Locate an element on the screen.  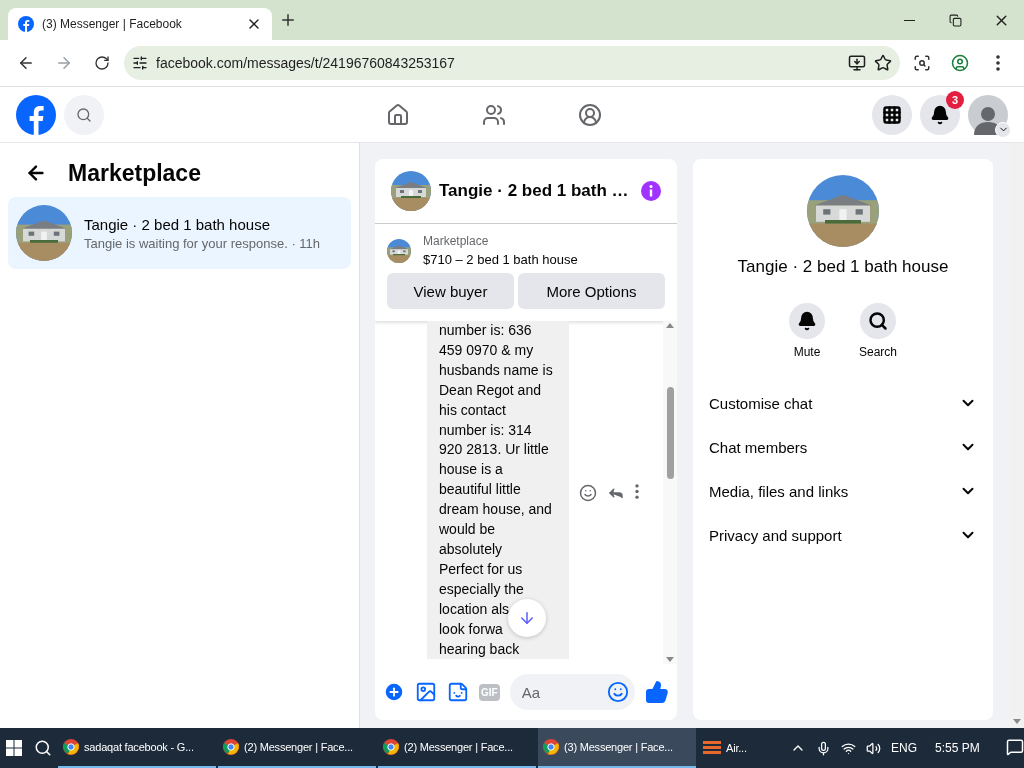
facebook-logo is located at coordinates (36, 114).